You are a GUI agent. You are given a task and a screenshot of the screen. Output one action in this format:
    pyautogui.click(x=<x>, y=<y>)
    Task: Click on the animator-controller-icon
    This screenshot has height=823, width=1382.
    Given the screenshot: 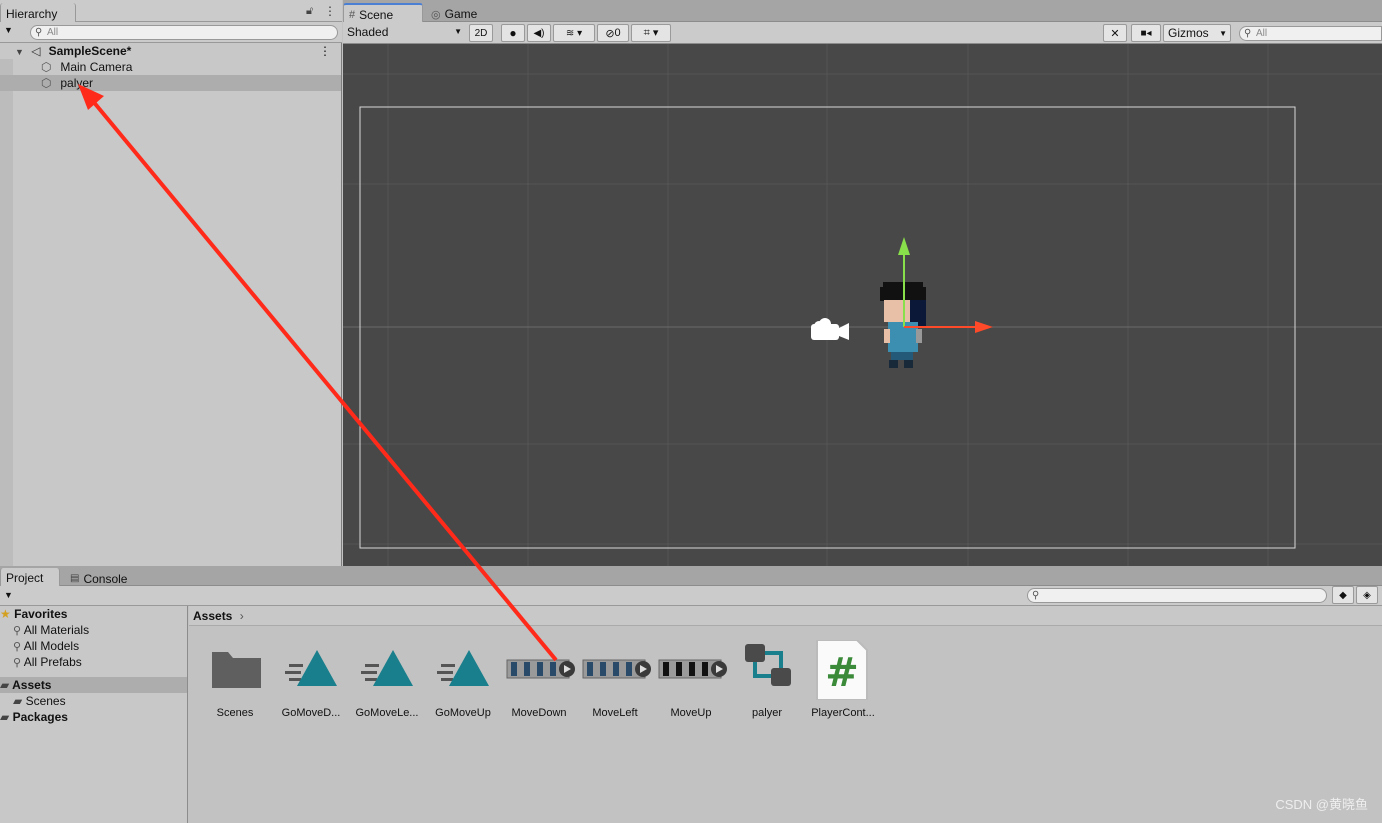 What is the action you would take?
    pyautogui.click(x=767, y=670)
    